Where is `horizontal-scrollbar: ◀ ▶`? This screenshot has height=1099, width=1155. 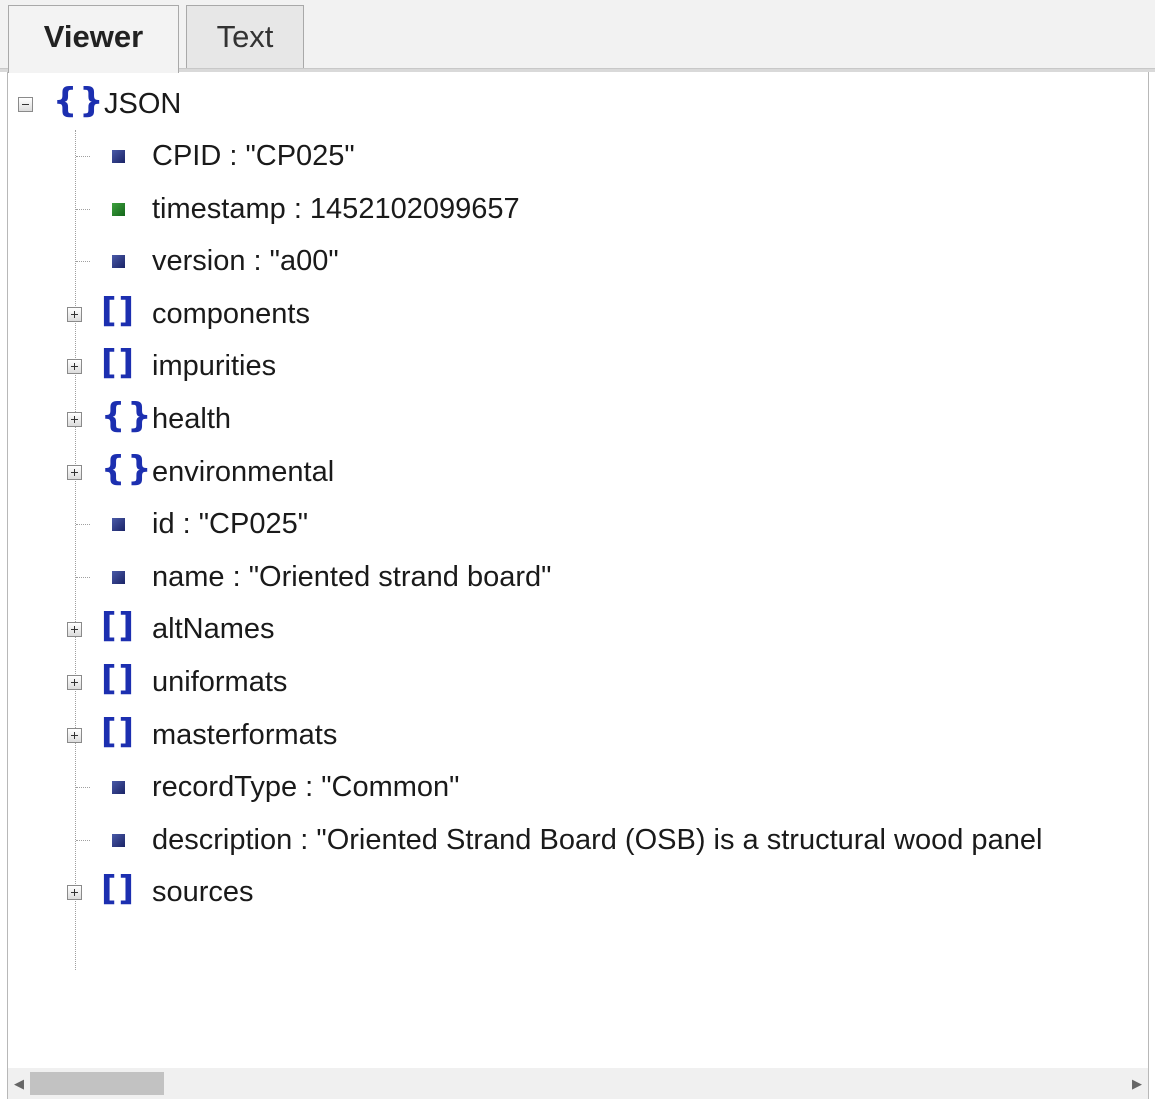
horizontal-scrollbar: ◀ ▶ is located at coordinates (578, 1083).